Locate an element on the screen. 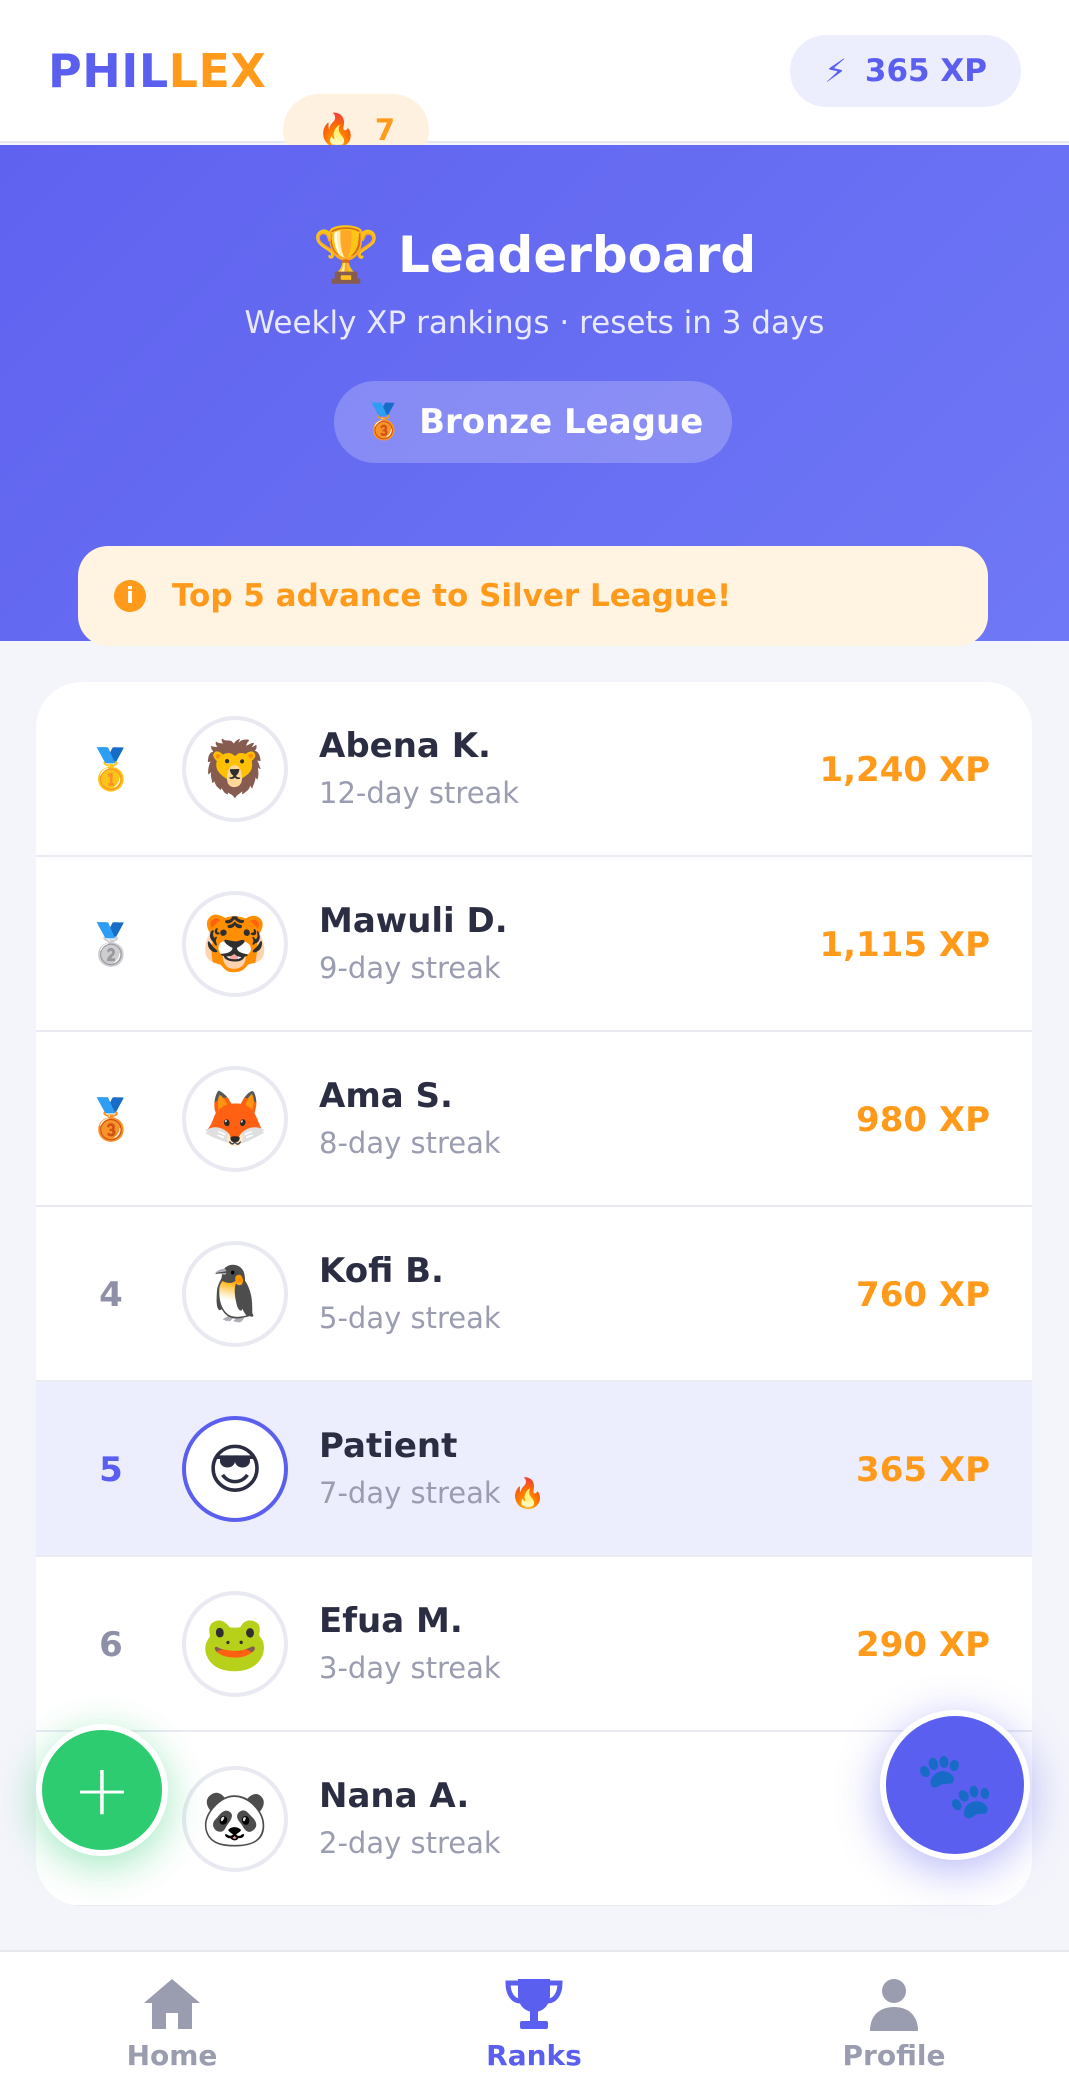 The height and width of the screenshot is (2093, 1069). rank-medal-icon: 🥇 is located at coordinates (111, 769).